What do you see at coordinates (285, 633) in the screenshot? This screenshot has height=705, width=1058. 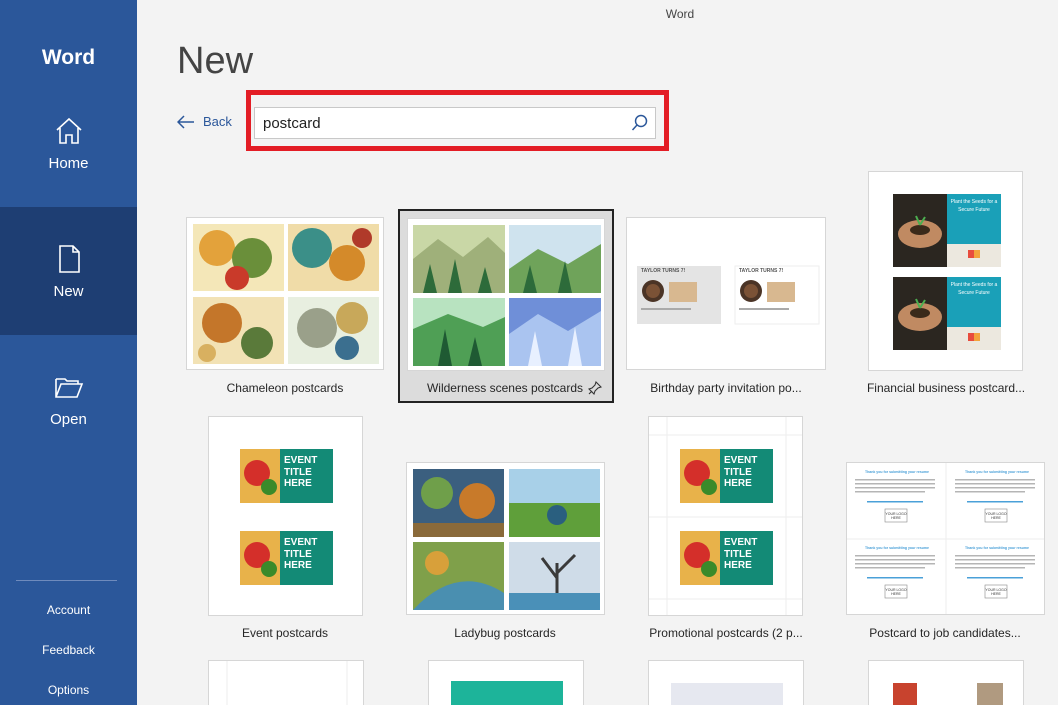 I see `template-name: Event postcards` at bounding box center [285, 633].